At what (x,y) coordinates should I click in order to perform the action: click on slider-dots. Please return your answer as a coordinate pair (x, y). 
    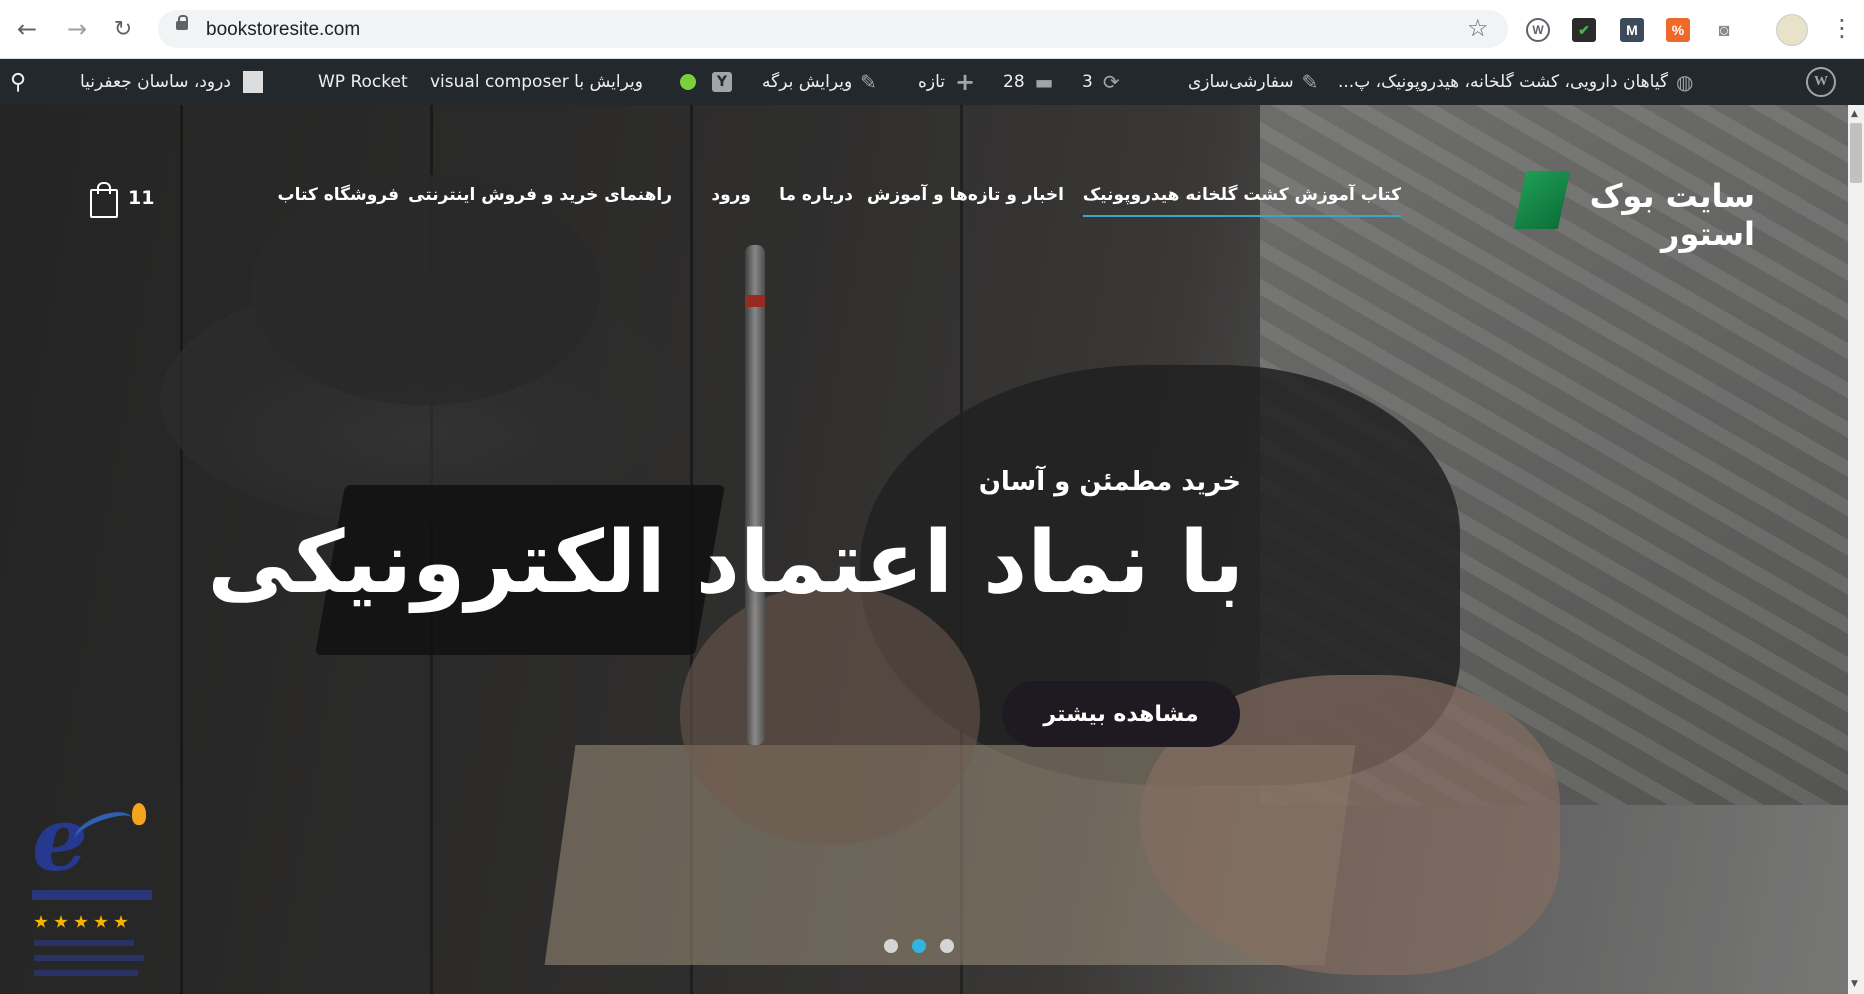
    Looking at the image, I should click on (919, 946).